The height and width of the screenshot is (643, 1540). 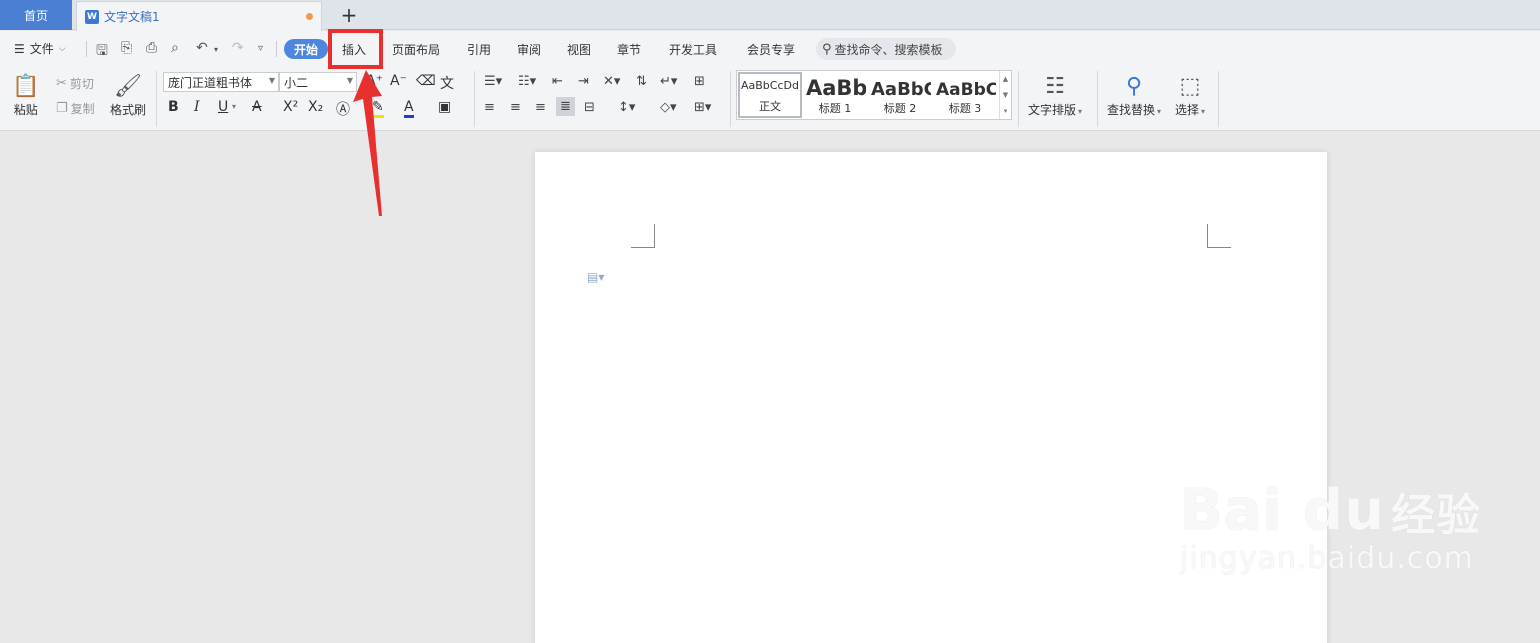 I want to click on copy-button: ❐ 复制, so click(x=75, y=108).